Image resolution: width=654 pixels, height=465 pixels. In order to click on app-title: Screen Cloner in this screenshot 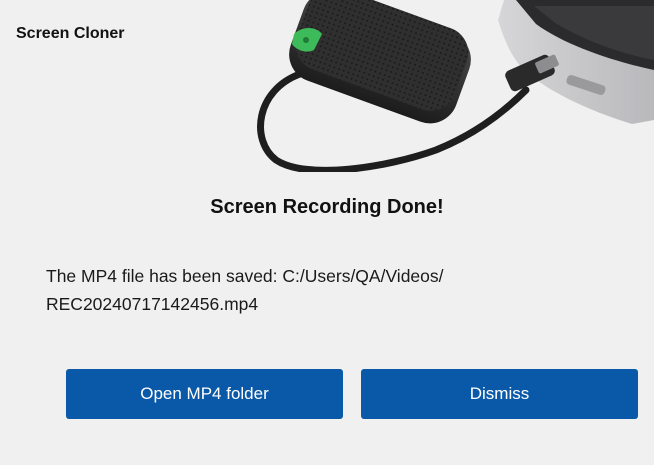, I will do `click(70, 33)`.